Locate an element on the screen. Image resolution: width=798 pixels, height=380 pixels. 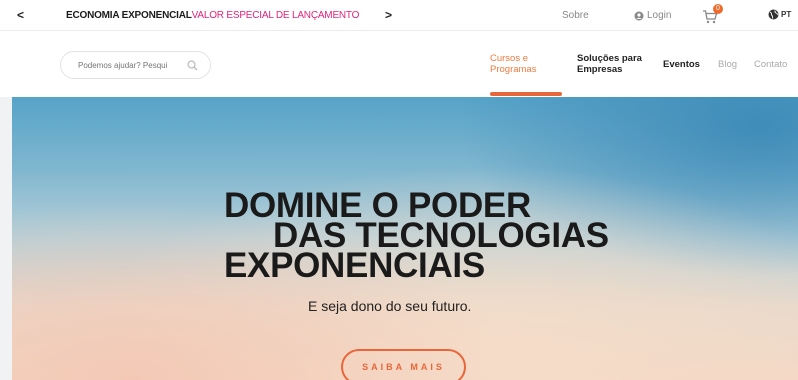
language-selector: PT is located at coordinates (779, 14).